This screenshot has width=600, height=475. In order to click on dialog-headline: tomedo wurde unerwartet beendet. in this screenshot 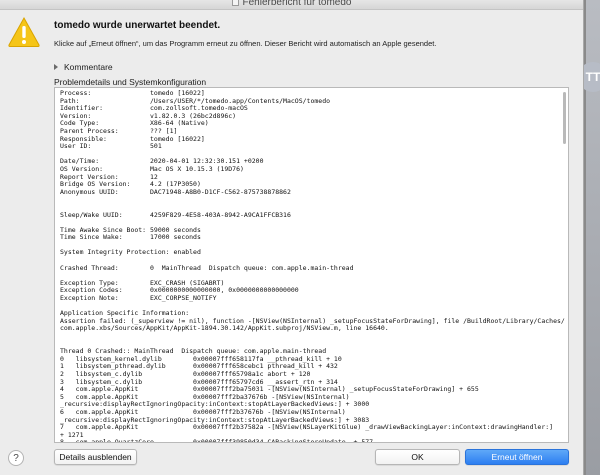, I will do `click(137, 25)`.